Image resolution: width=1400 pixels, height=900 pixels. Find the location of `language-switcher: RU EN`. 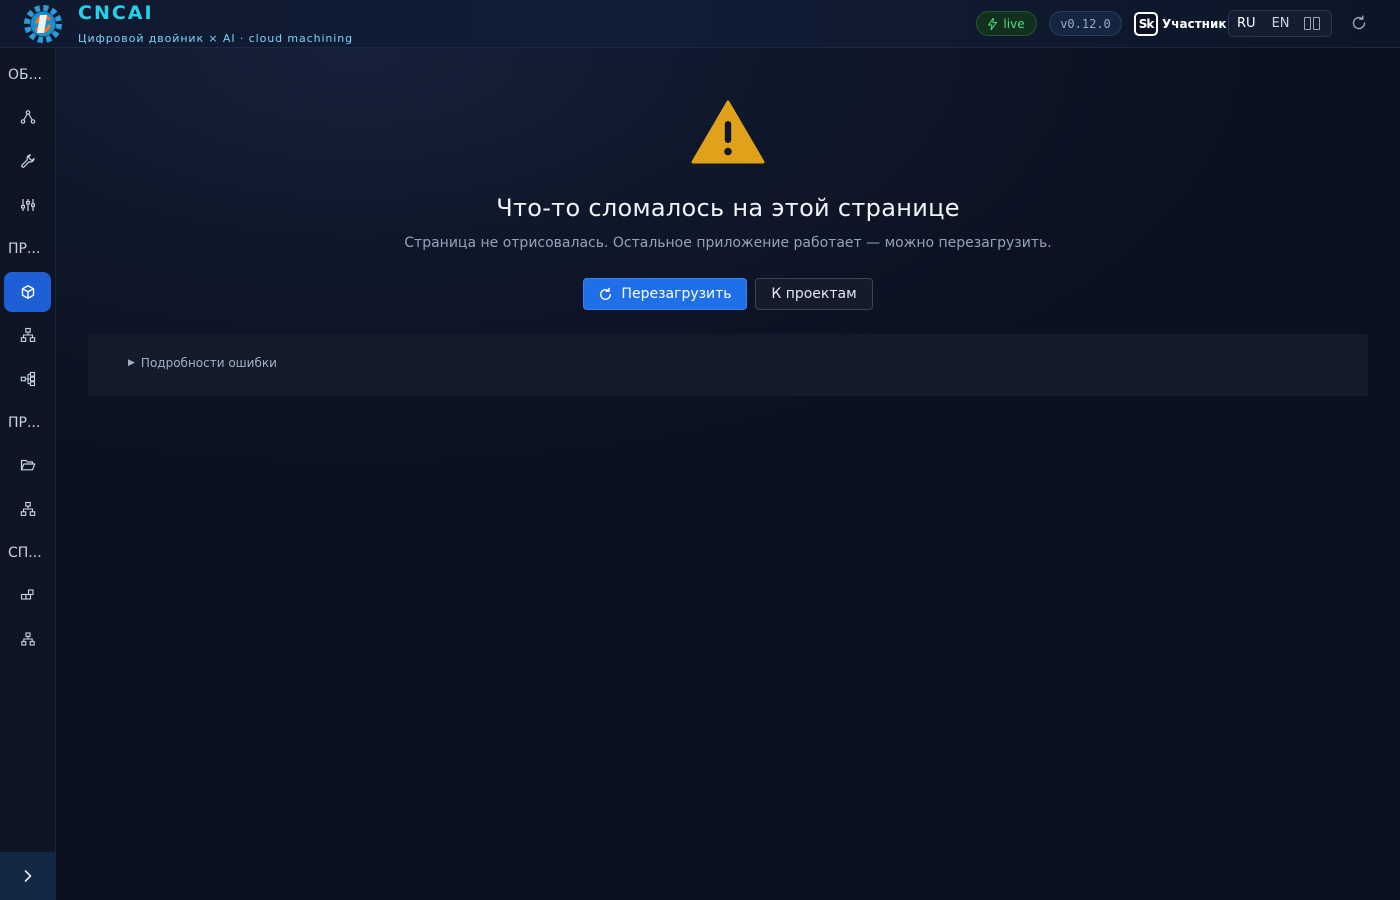

language-switcher: RU EN is located at coordinates (1280, 23).